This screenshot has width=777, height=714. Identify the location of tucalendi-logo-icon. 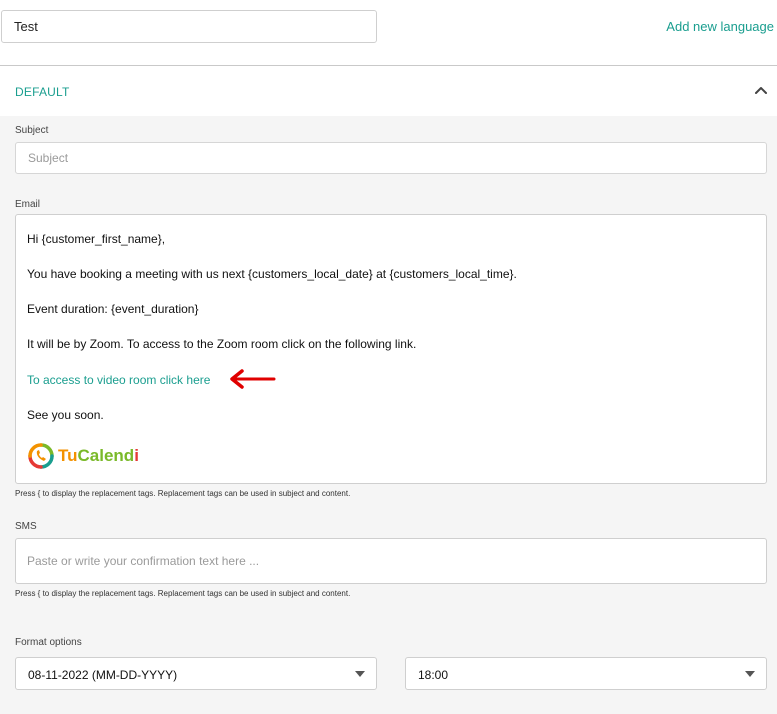
(41, 456).